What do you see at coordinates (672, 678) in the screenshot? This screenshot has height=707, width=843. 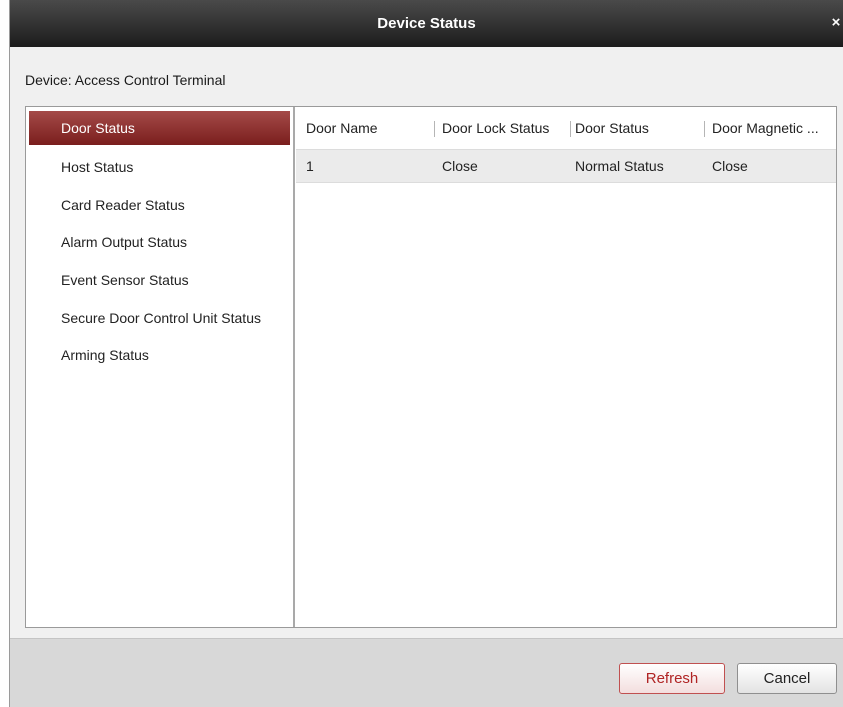 I see `refresh-button: Refresh` at bounding box center [672, 678].